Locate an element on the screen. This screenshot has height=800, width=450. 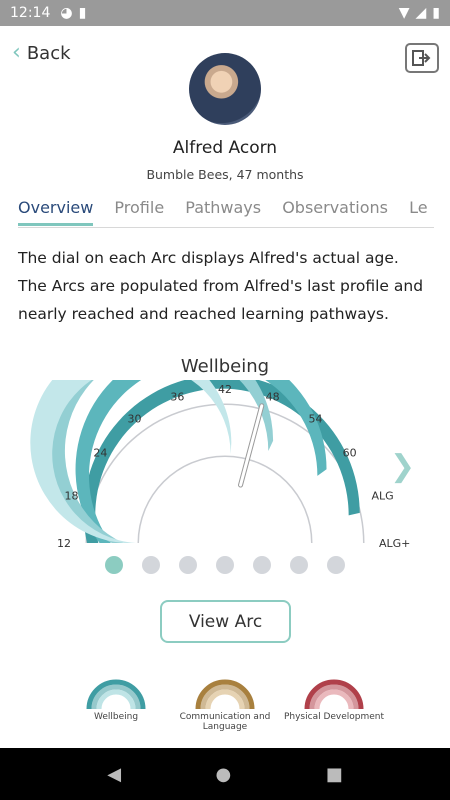
arc-scale-label: 42 is located at coordinates (225, 389).